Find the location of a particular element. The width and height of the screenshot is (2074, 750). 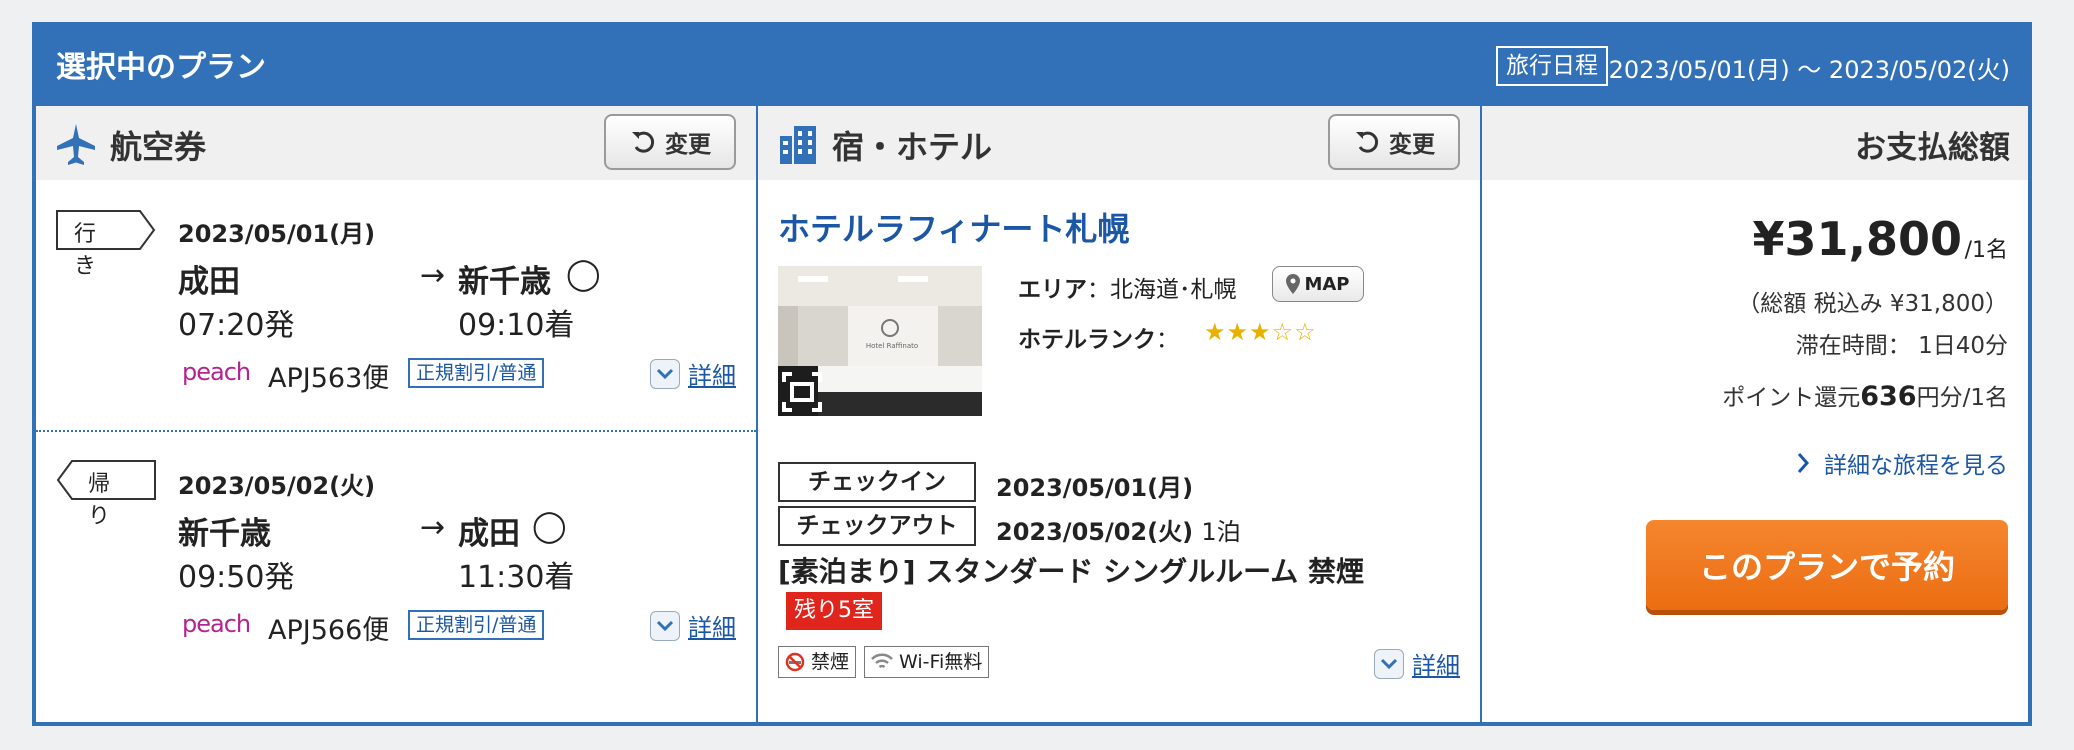

checkout-date: 2023/05/02(火) is located at coordinates (1095, 532).